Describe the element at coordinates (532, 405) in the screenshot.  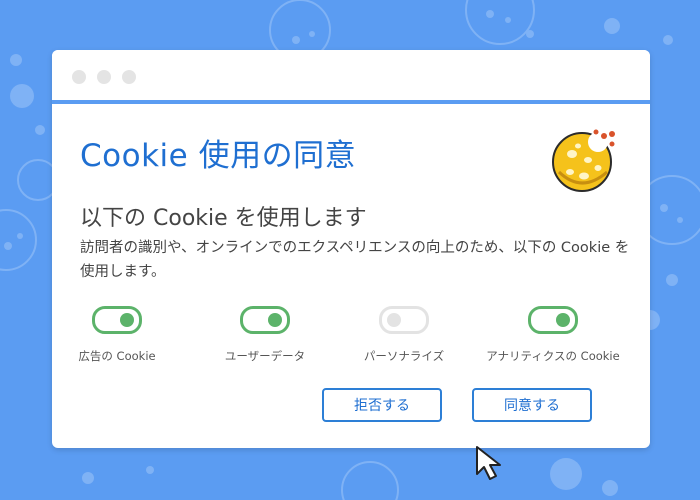
I see `accept-button: 同意する` at that location.